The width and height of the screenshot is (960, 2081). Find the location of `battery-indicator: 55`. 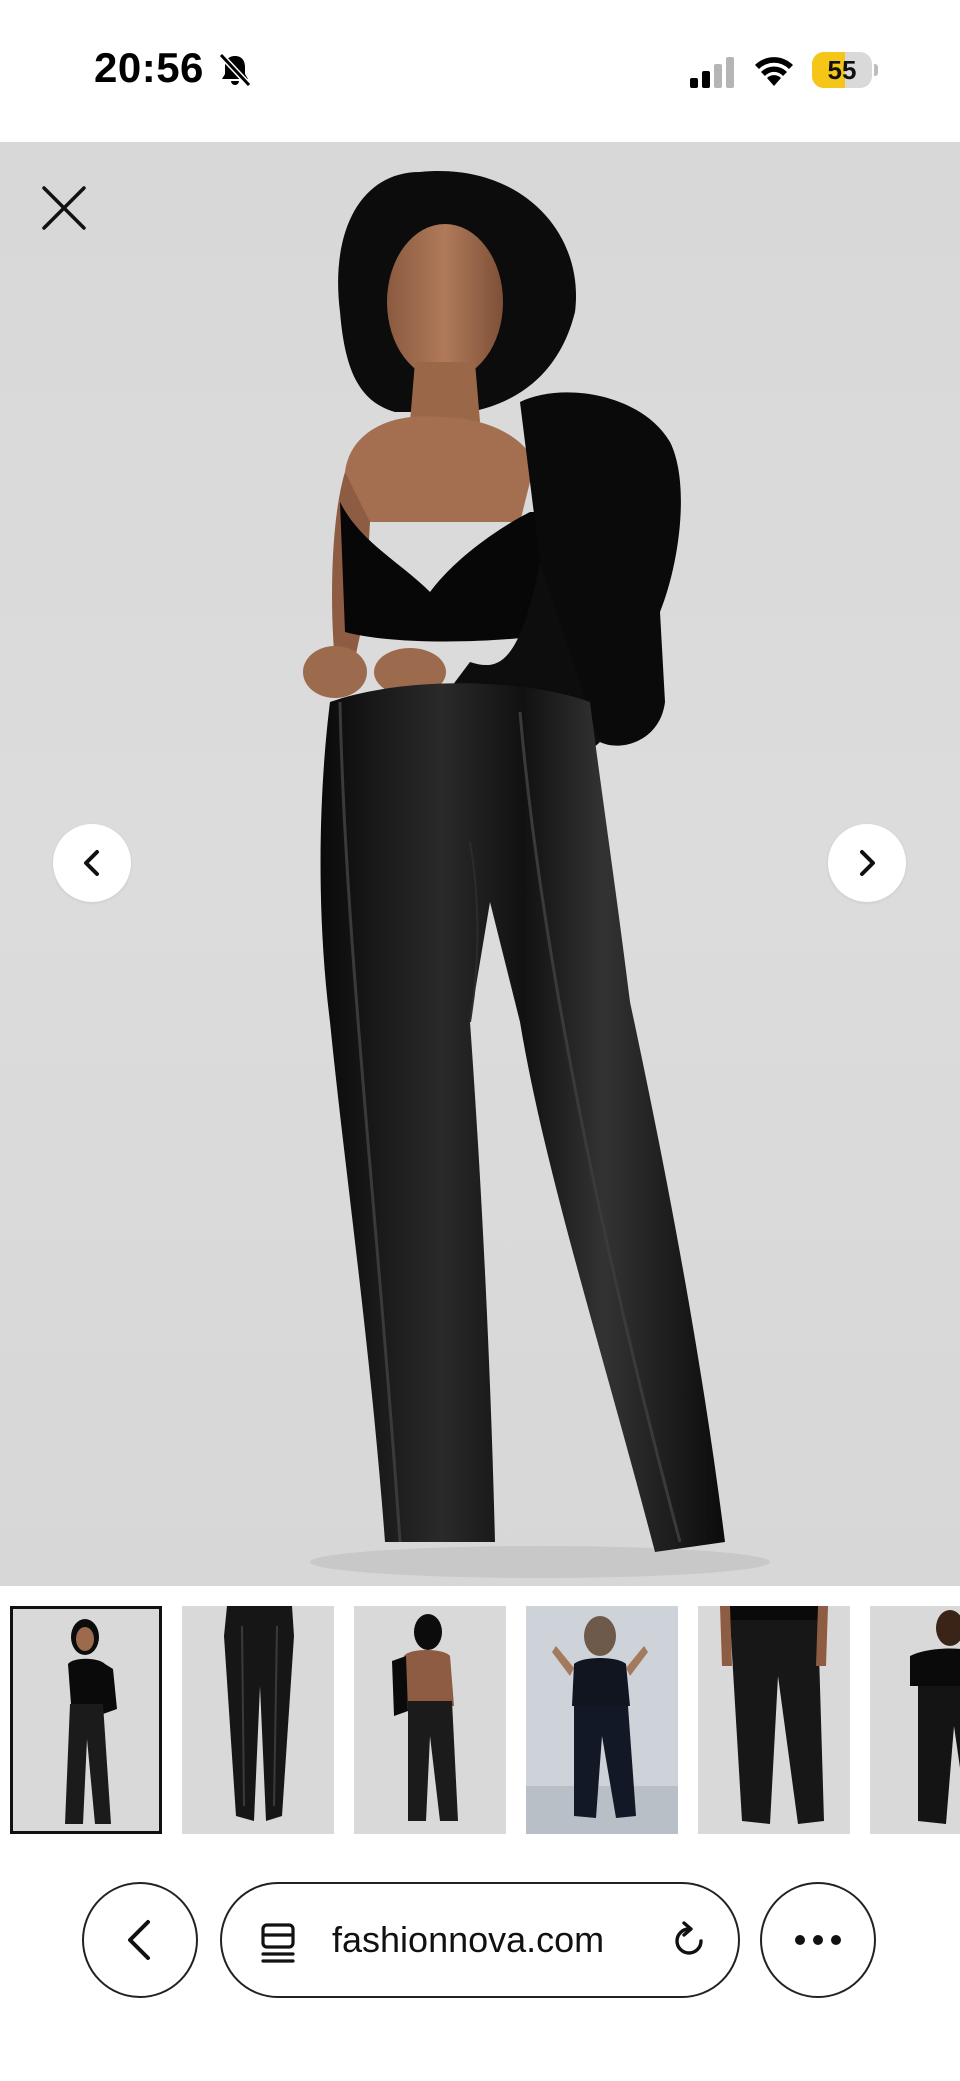

battery-indicator: 55 is located at coordinates (845, 70).